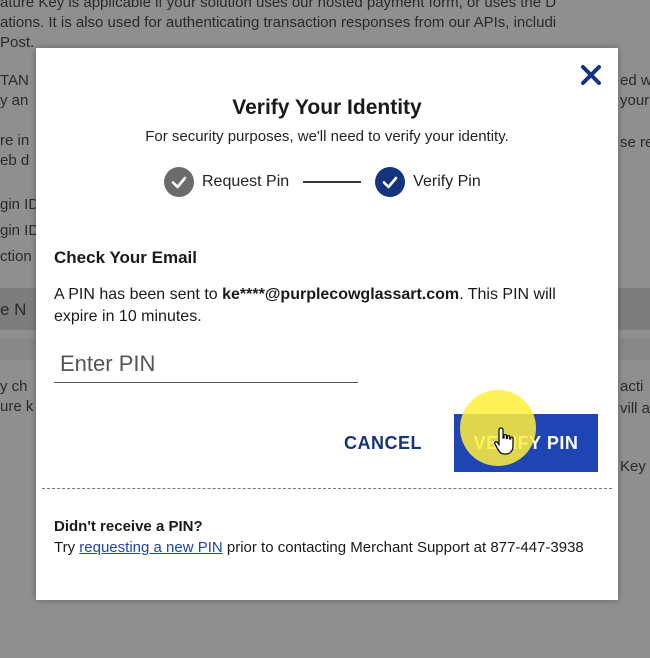 The image size is (650, 658). What do you see at coordinates (14, 80) in the screenshot?
I see `background-text: TAN` at bounding box center [14, 80].